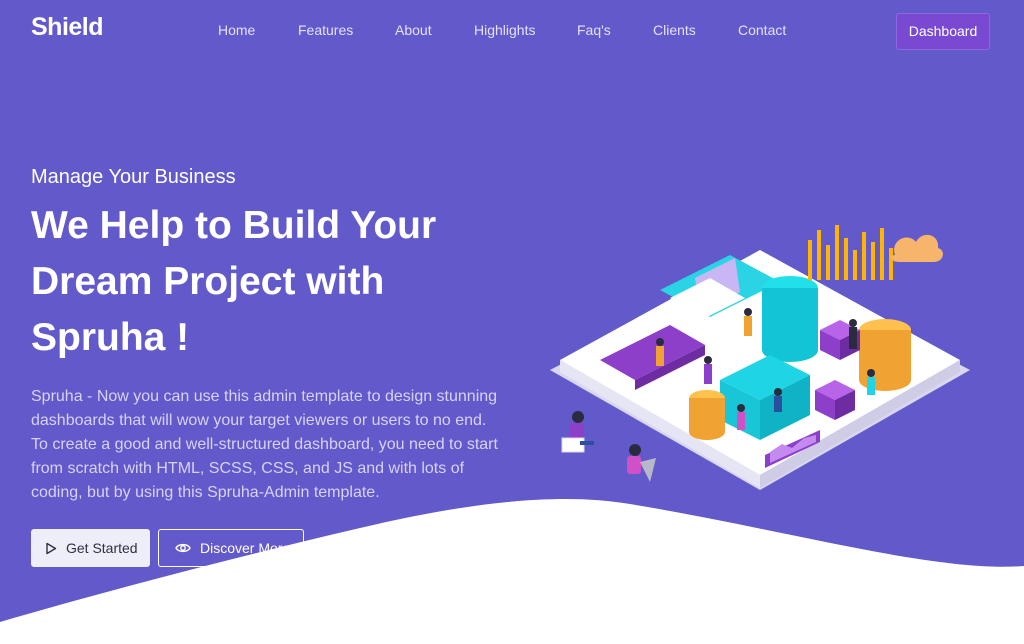 The width and height of the screenshot is (1024, 644). I want to click on nav-item-clients: Clients, so click(674, 30).